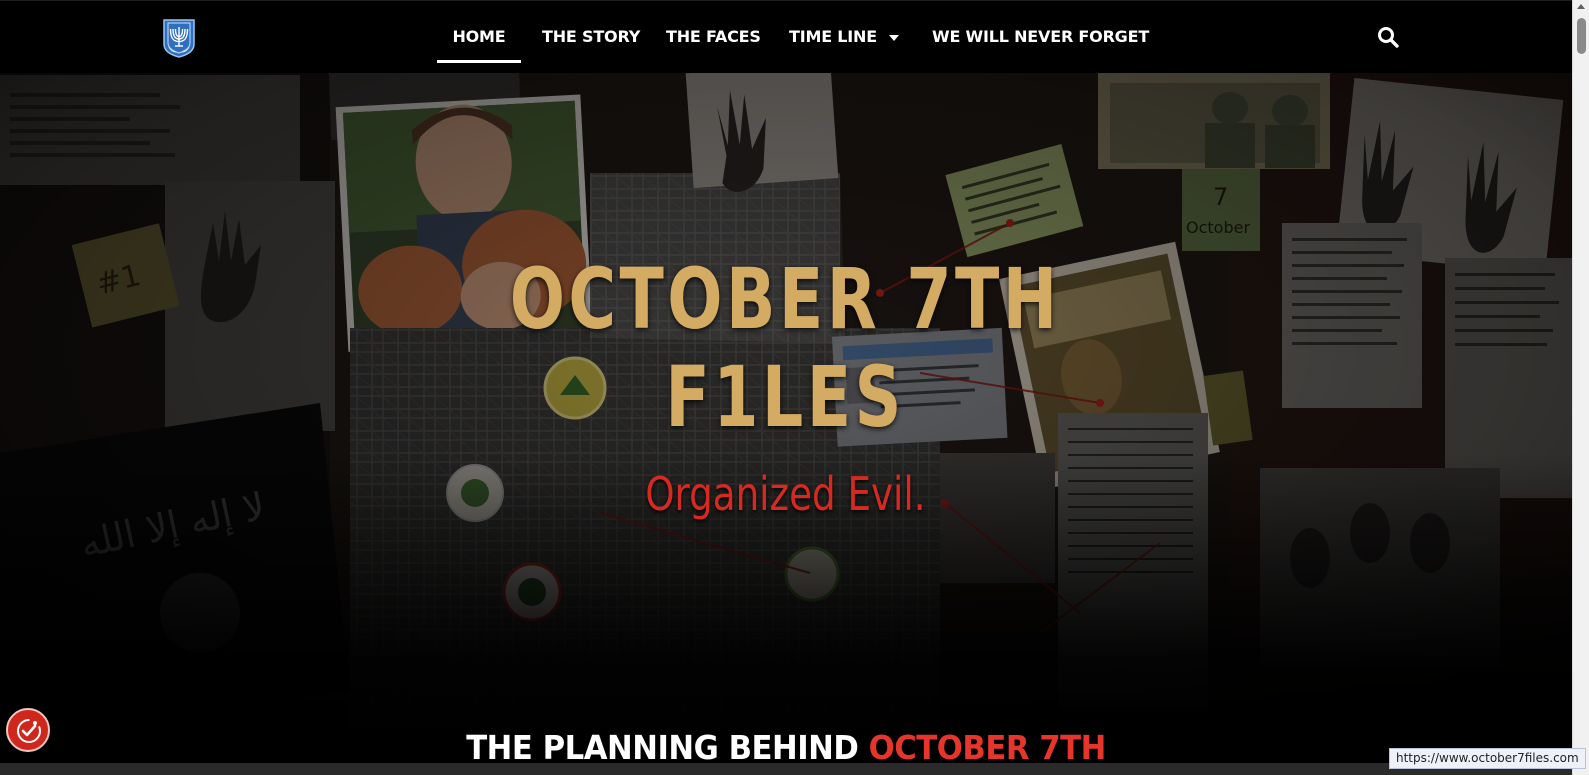  Describe the element at coordinates (1388, 37) in the screenshot. I see `search-icon` at that location.